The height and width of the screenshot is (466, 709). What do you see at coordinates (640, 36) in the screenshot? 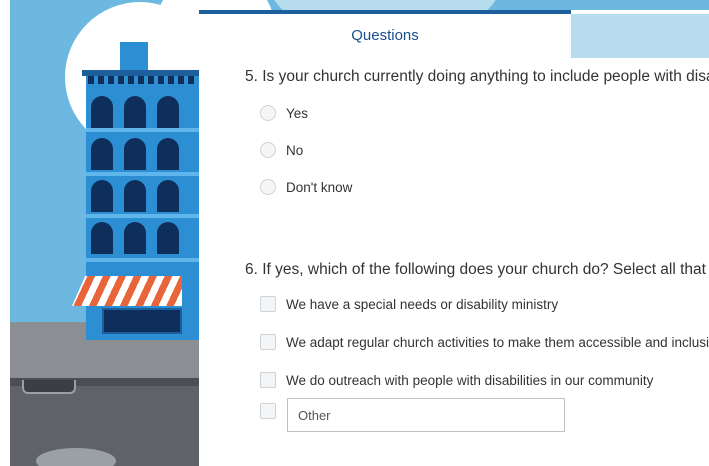
I see `panel-header-tab` at bounding box center [640, 36].